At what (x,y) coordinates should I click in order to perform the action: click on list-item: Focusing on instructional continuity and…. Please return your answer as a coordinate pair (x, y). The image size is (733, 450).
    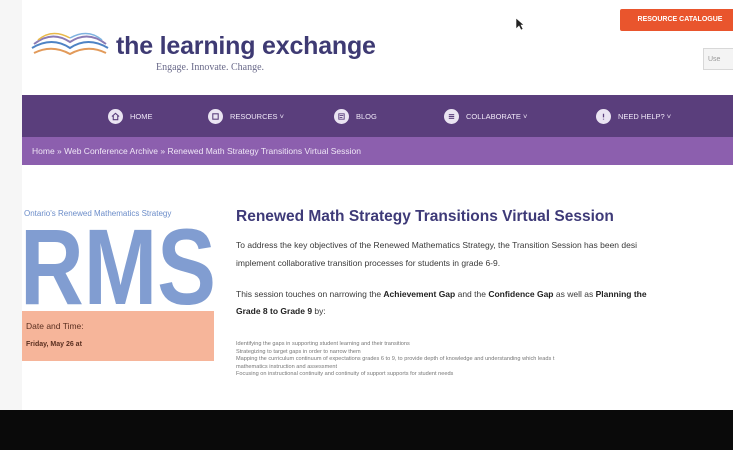
    Looking at the image, I should click on (345, 374).